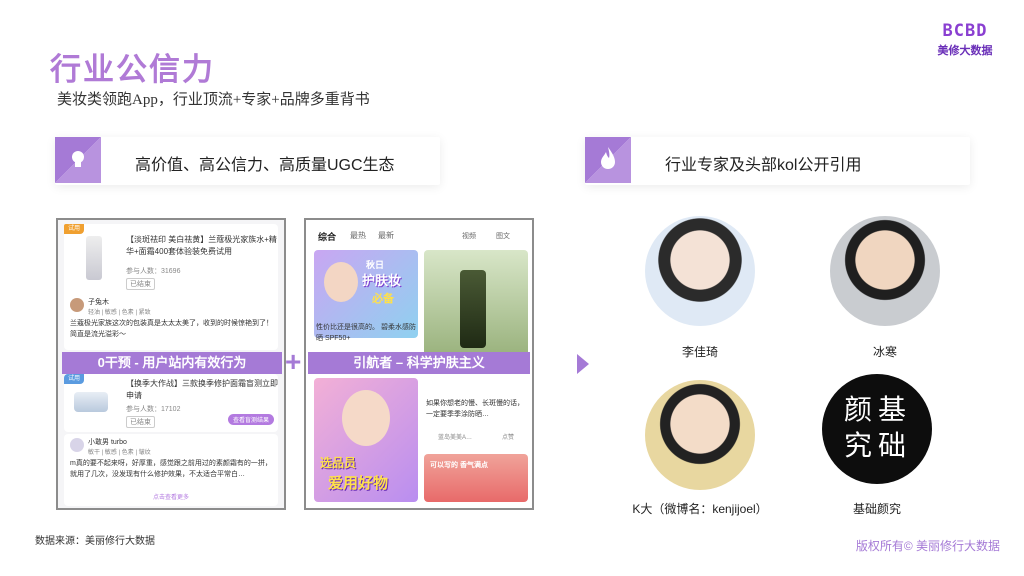  I want to click on plus-icon: +, so click(293, 361).